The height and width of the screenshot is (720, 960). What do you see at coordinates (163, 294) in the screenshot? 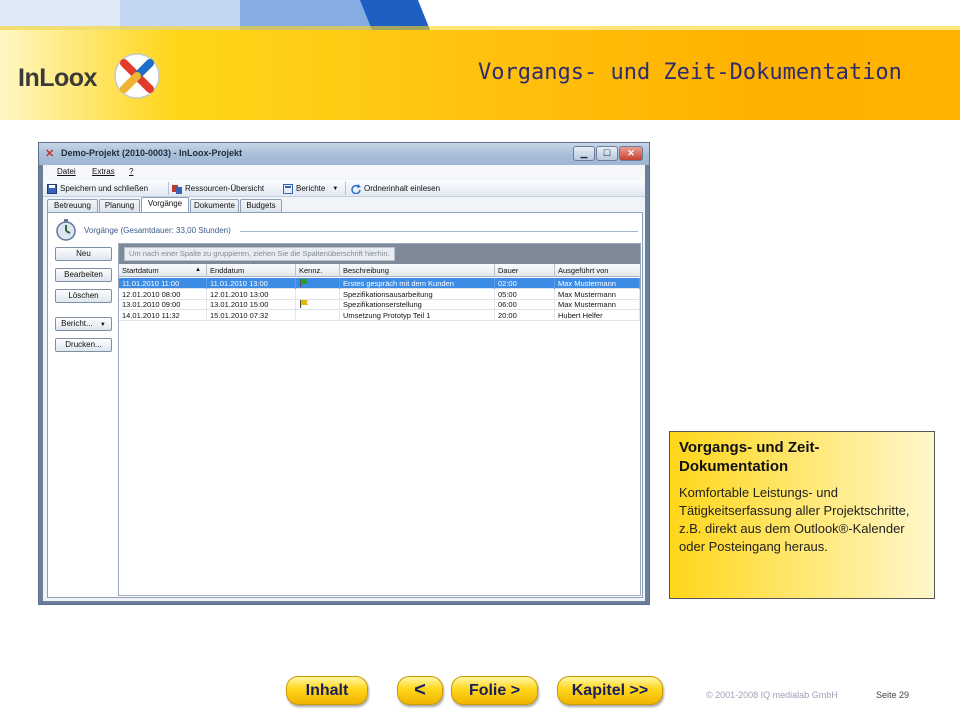
I see `cell-startdatum: 12.01.2010 08:00` at bounding box center [163, 294].